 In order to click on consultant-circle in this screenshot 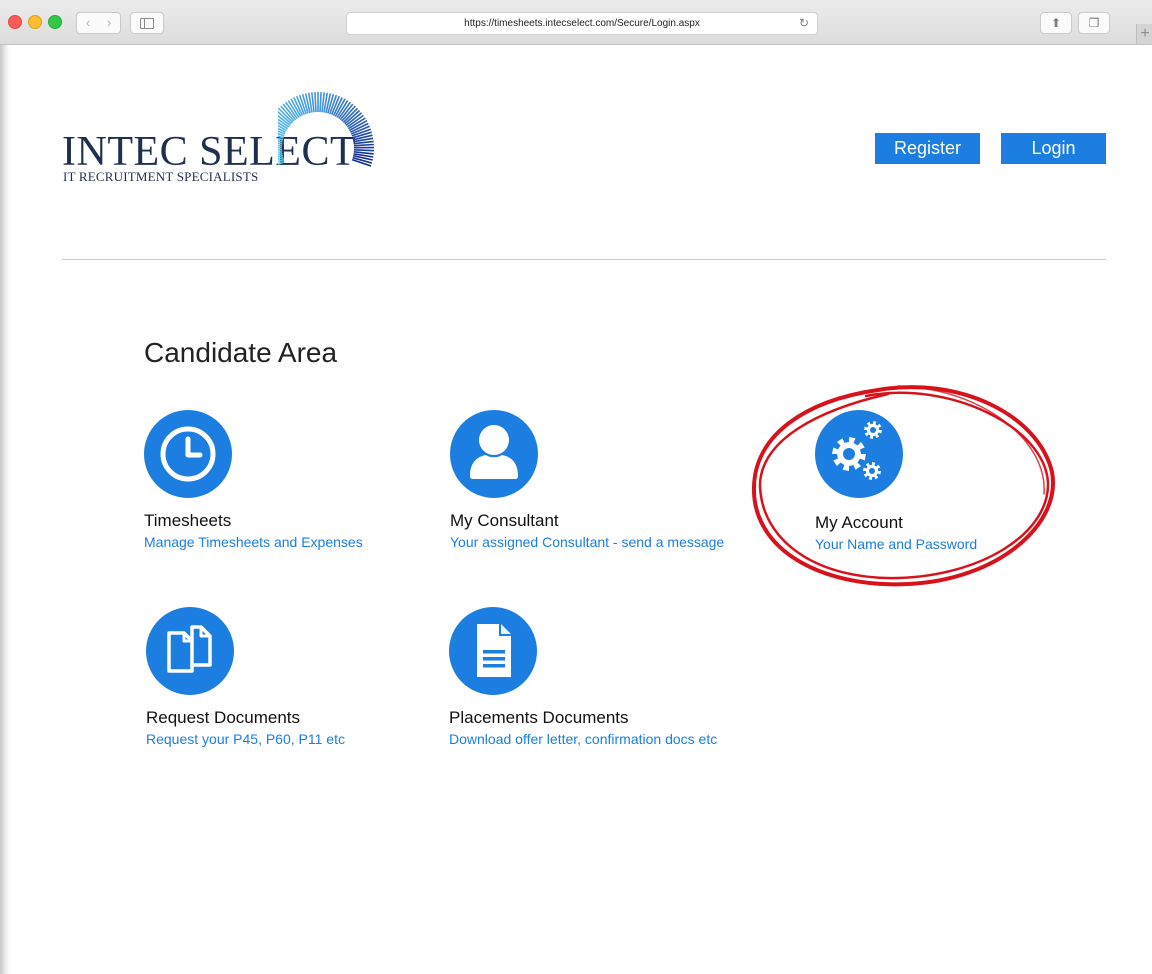, I will do `click(494, 454)`.